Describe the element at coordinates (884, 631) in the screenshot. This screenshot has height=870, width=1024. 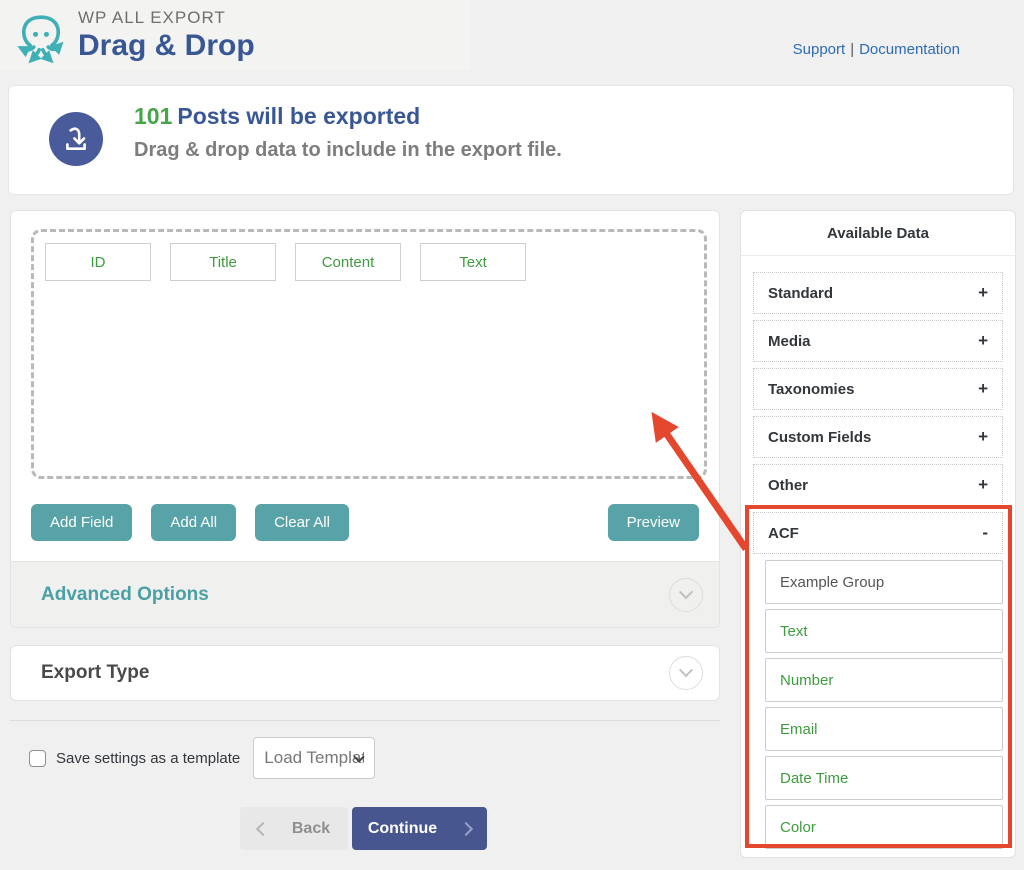
I see `acf-item-text: Text` at that location.